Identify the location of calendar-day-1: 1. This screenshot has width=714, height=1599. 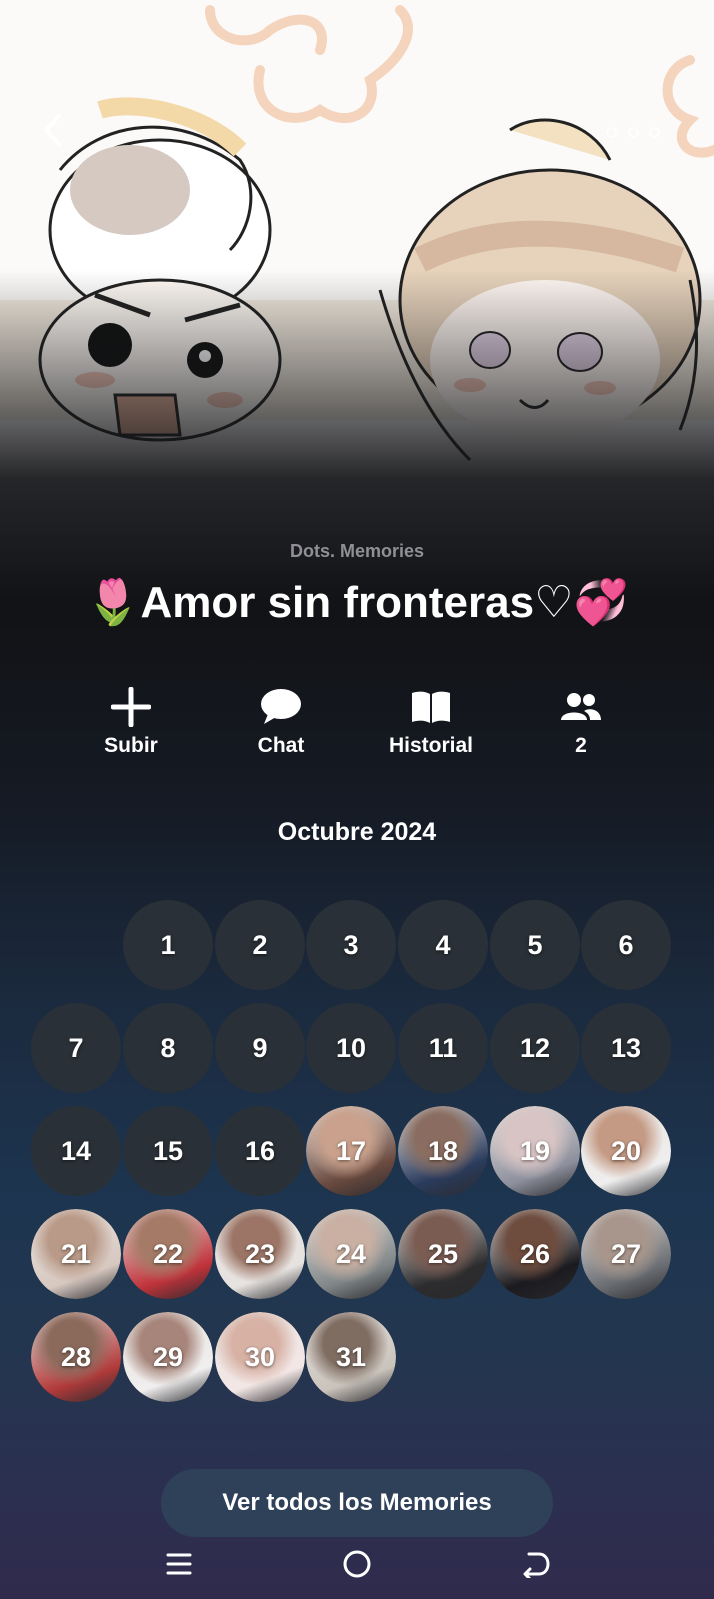
(168, 945).